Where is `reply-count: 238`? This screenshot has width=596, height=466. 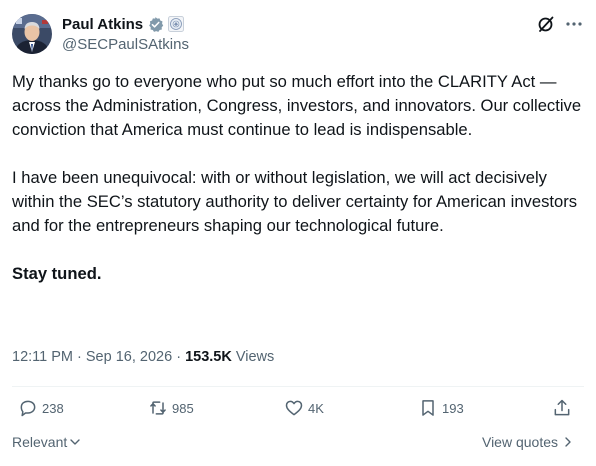 reply-count: 238 is located at coordinates (53, 408).